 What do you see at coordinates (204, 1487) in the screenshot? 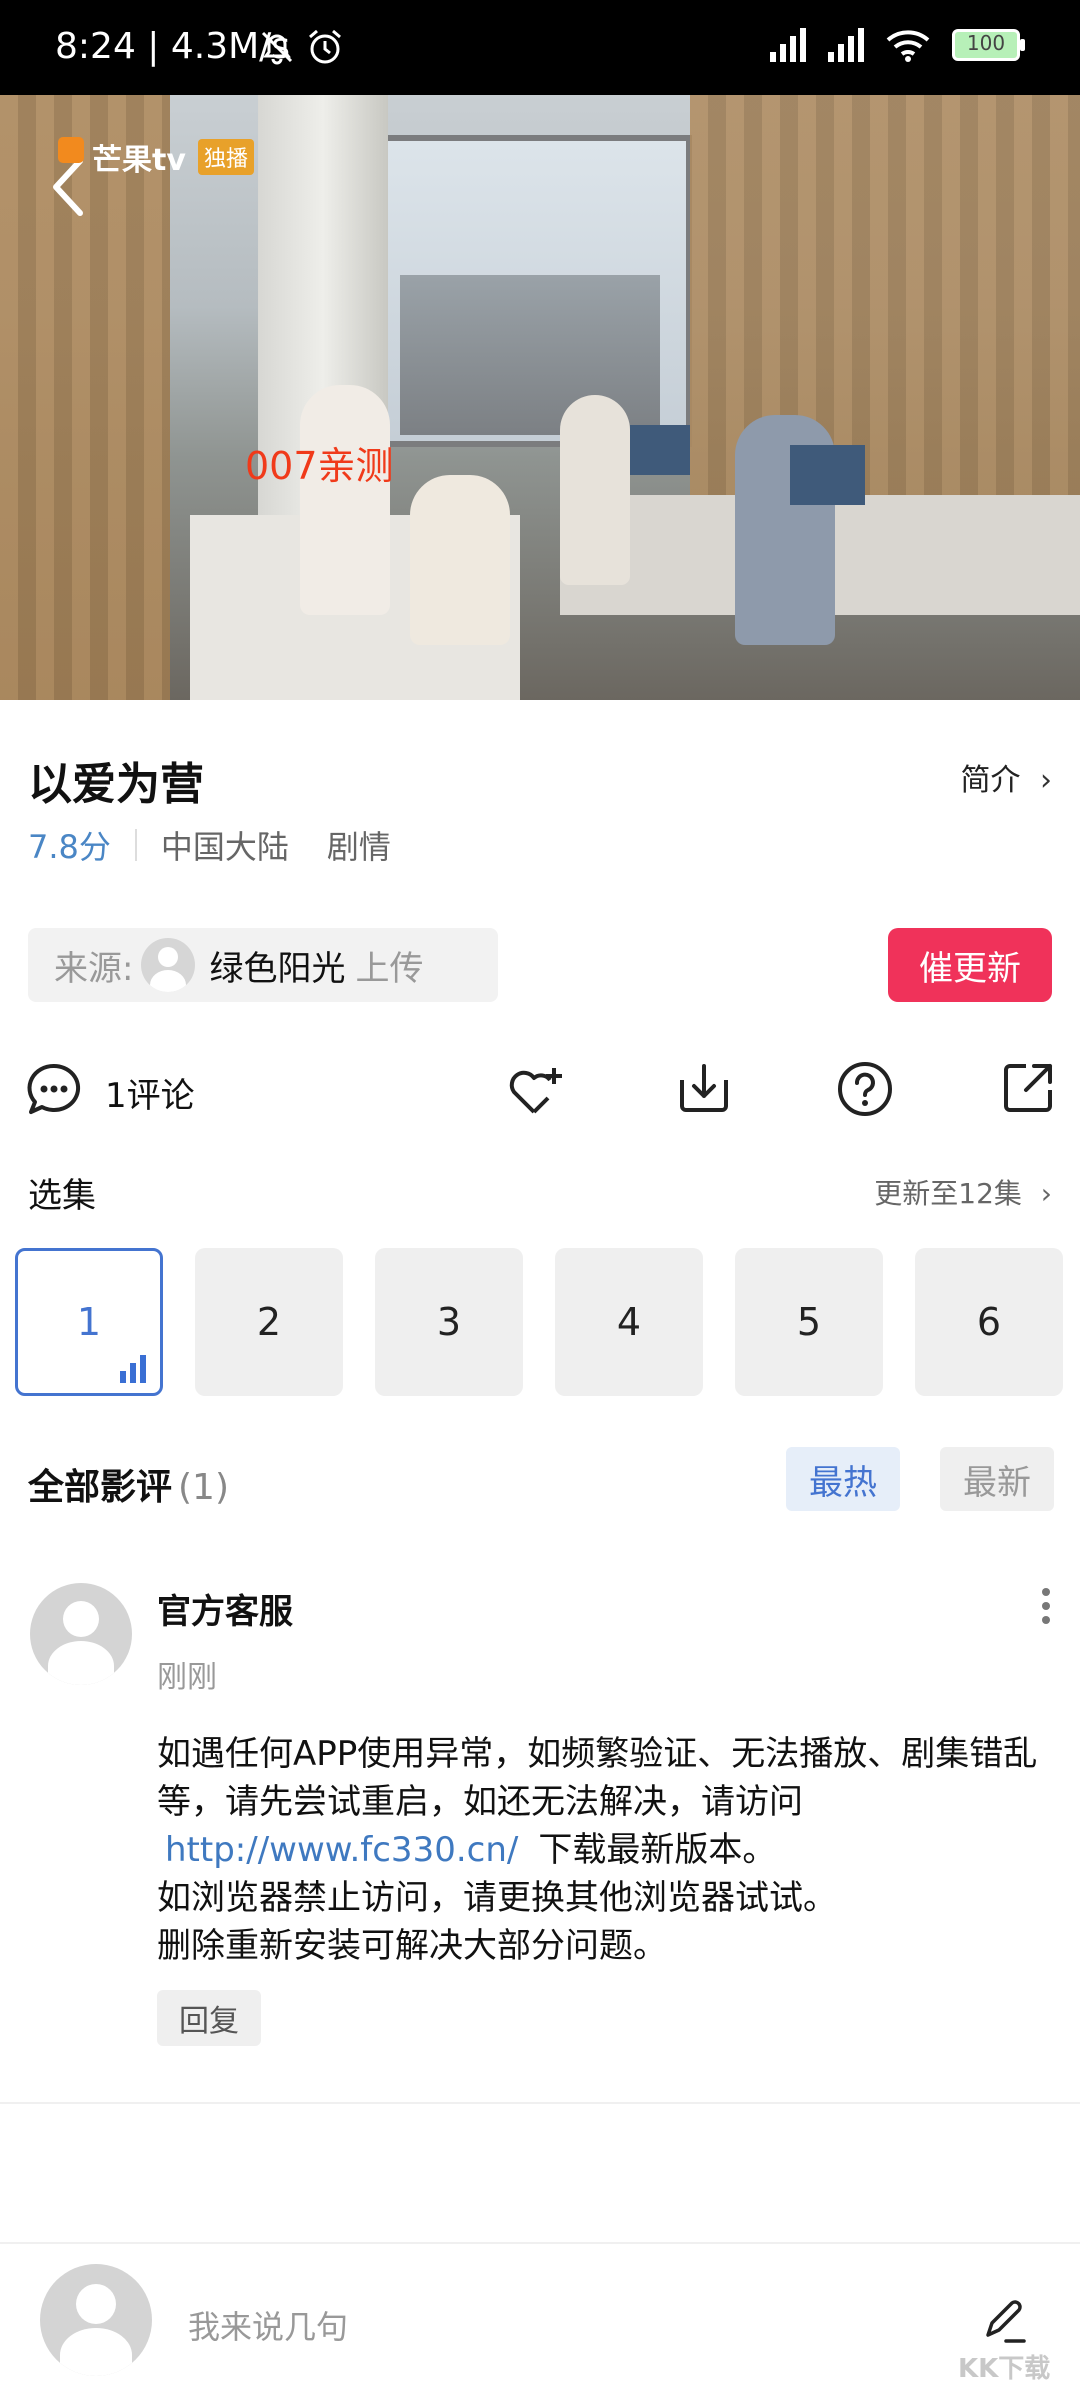
I see `reviews-count: (1)` at bounding box center [204, 1487].